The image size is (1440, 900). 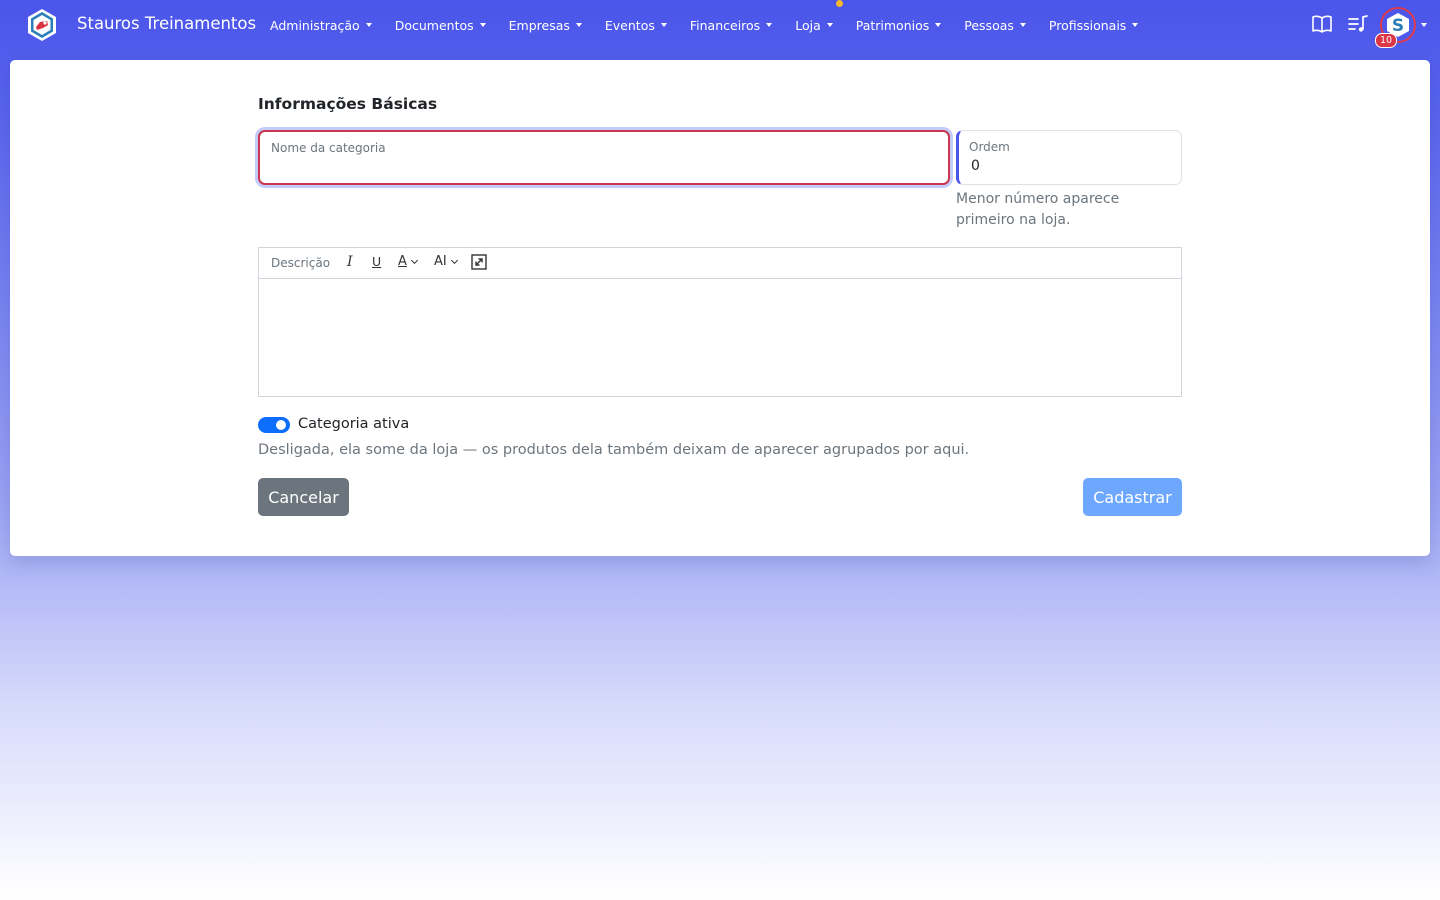 I want to click on menu-item-patrimonios: Patrimonios, so click(x=899, y=25).